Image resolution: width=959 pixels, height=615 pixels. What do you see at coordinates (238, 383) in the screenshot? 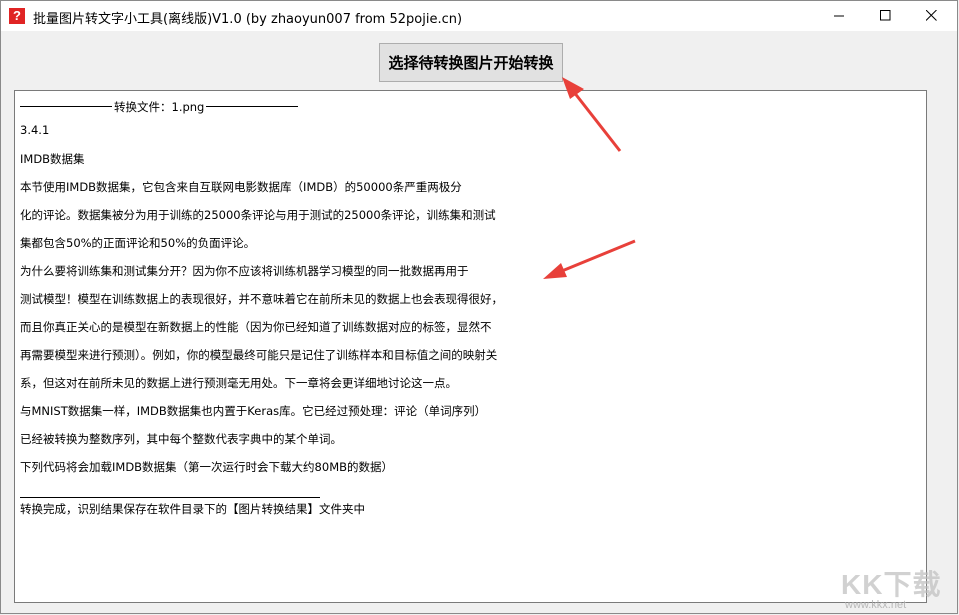
I see `output-line: 系，但这对在前所未见的数据上进行预测毫无用处。下一章将会更详细地讨论这一点。` at bounding box center [238, 383].